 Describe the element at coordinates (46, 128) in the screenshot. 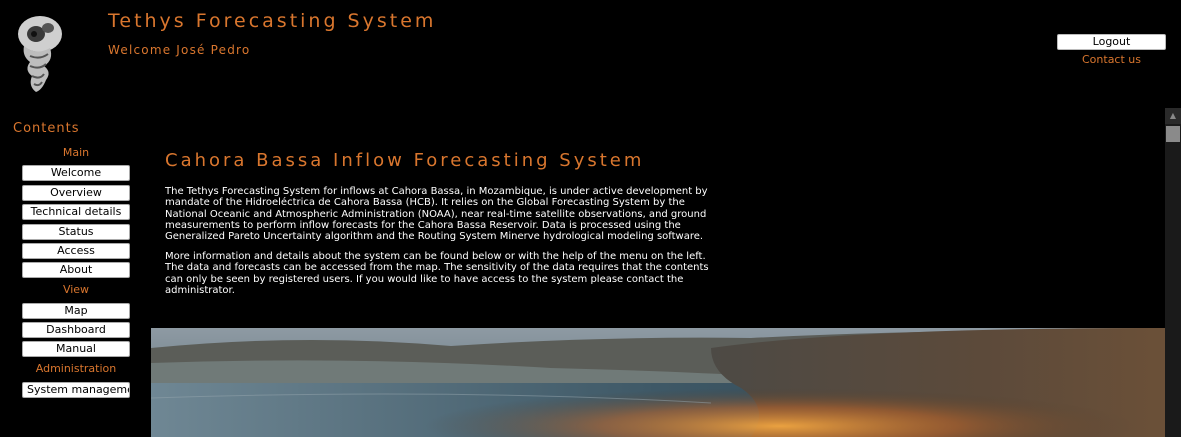

I see `contents-heading: Contents` at that location.